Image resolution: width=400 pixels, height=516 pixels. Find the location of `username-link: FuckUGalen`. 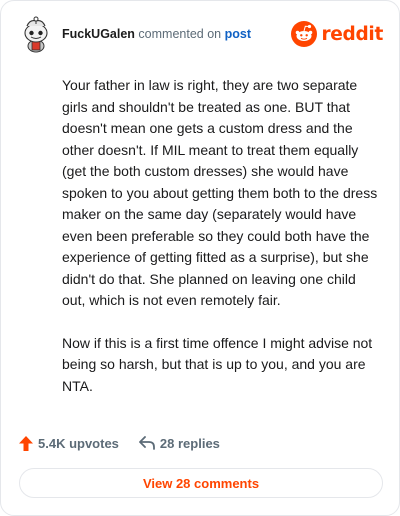

username-link: FuckUGalen is located at coordinates (98, 34).